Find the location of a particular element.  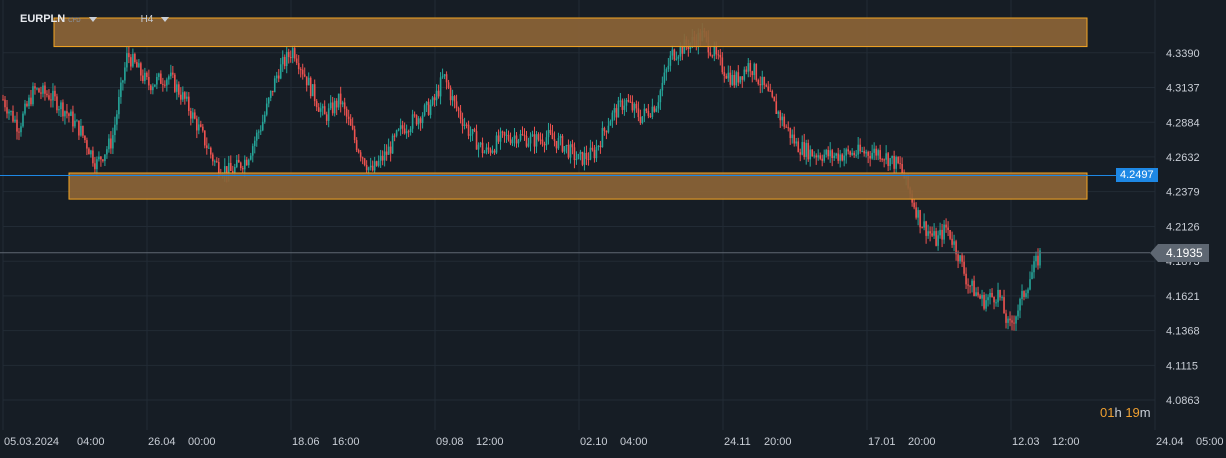

symbol-dropdown-icon is located at coordinates (92, 19).